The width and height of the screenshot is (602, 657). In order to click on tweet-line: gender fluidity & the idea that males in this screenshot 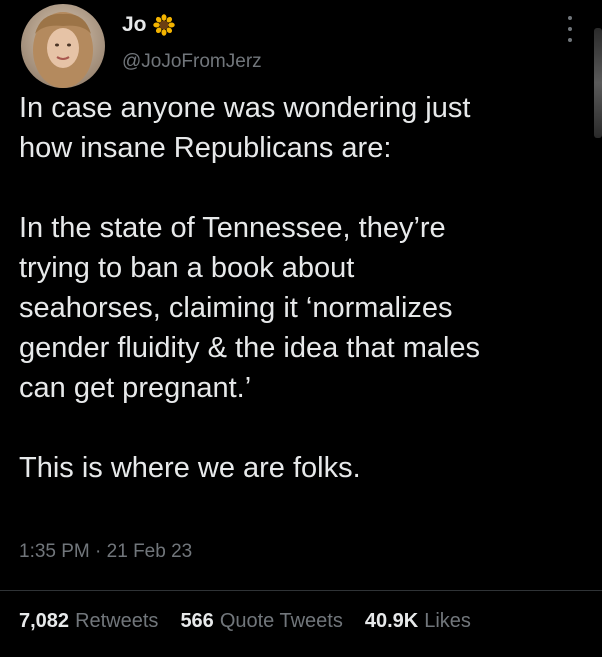, I will do `click(250, 348)`.